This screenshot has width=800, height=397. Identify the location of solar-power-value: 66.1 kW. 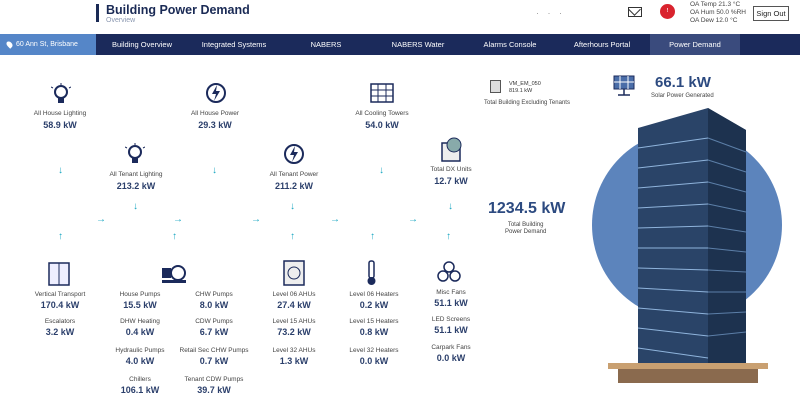
(683, 82).